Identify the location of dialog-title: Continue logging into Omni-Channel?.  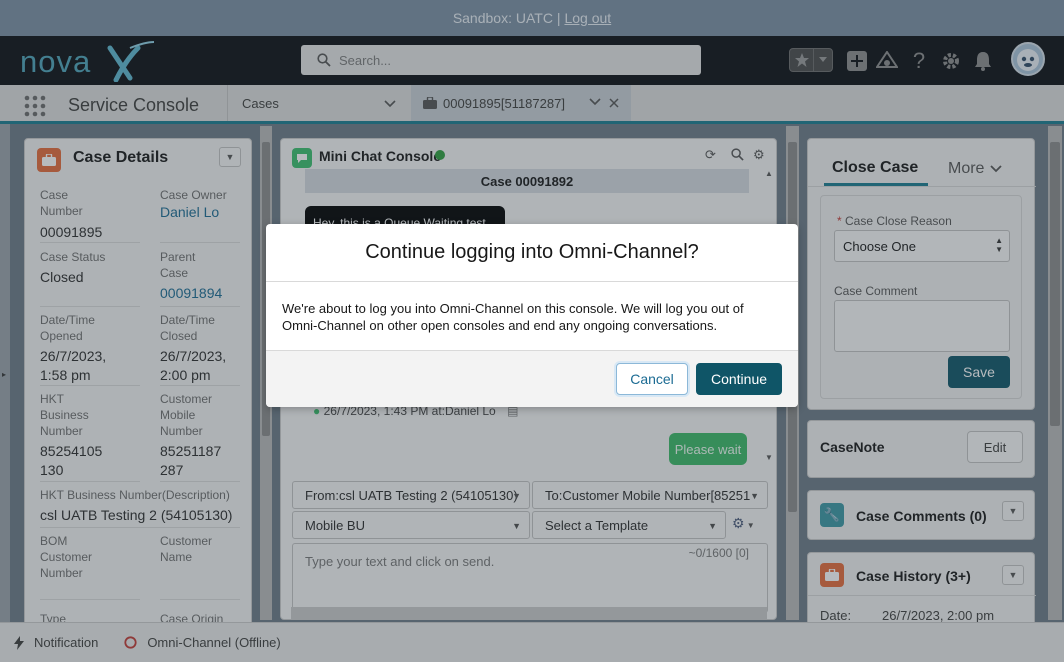
(532, 253).